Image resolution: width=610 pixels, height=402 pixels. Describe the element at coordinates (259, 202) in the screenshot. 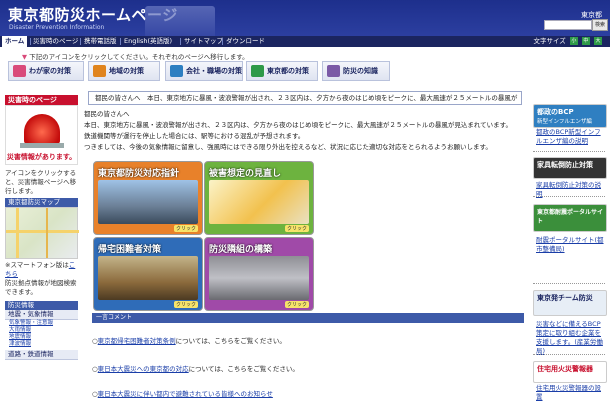

I see `tile-illustration` at that location.